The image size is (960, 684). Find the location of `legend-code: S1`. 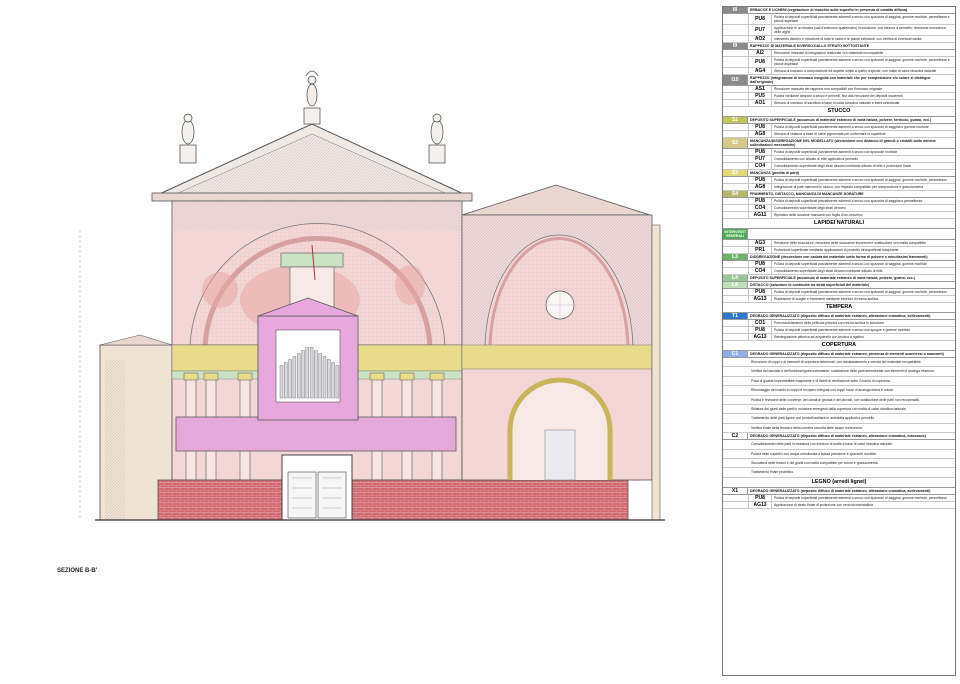

legend-code: S1 is located at coordinates (735, 120).